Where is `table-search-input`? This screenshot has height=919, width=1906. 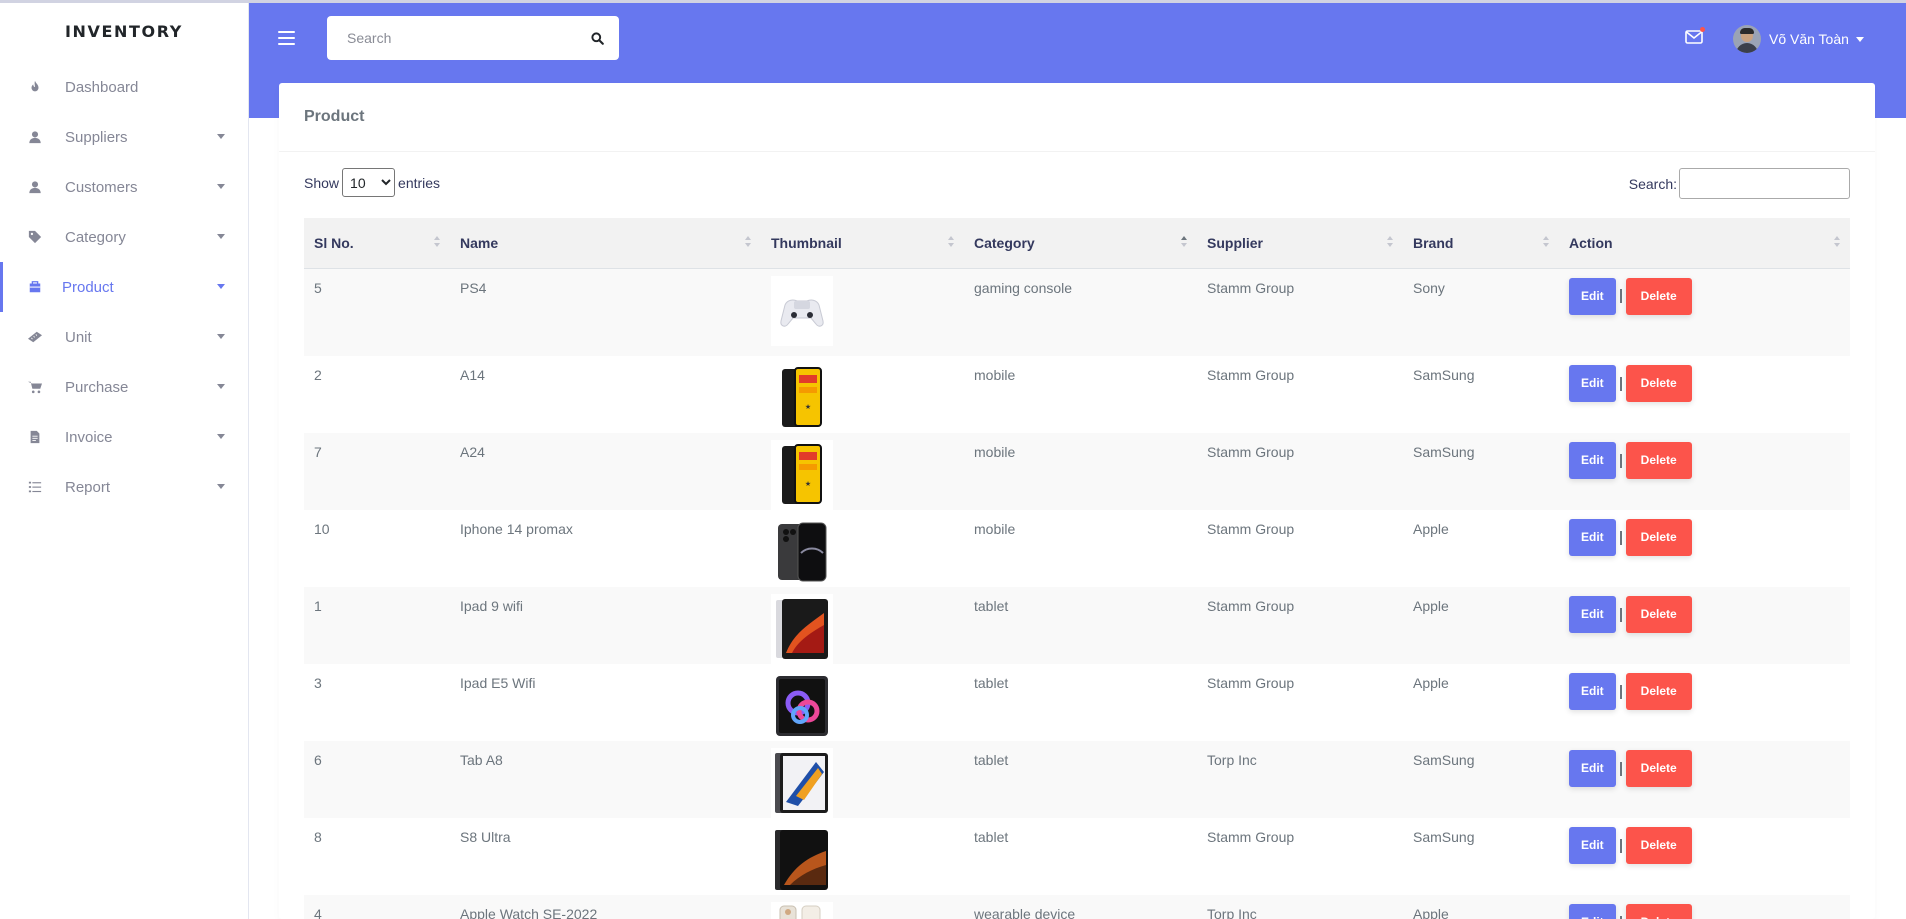
table-search-input is located at coordinates (1764, 183).